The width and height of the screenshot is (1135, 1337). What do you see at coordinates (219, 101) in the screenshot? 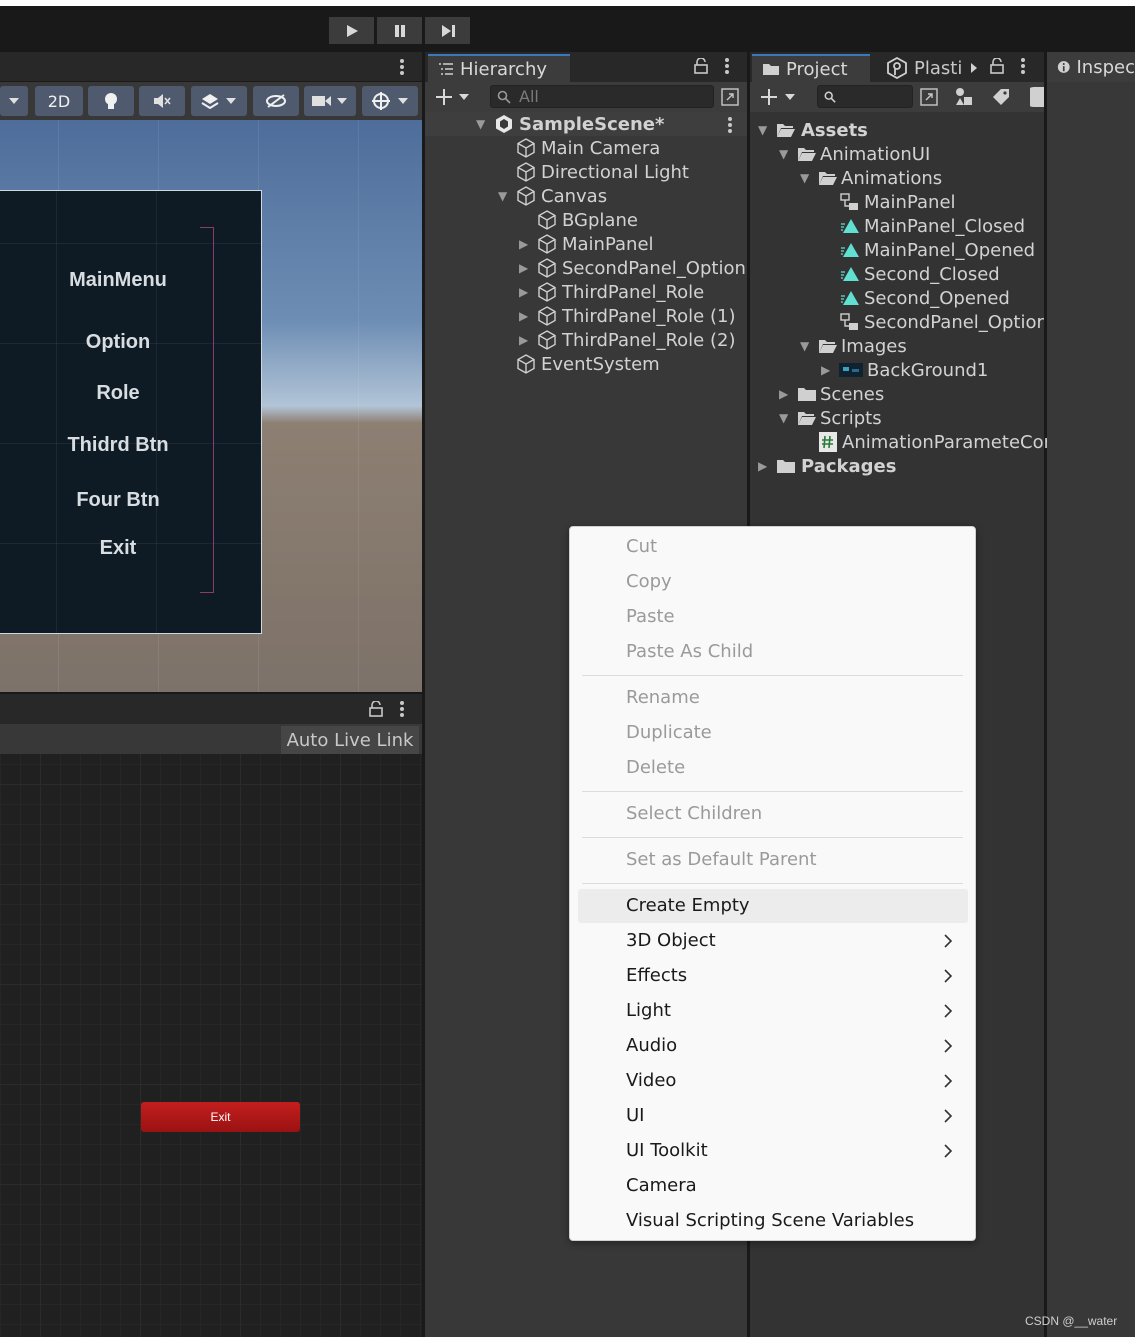
I see `effects-dropdown` at bounding box center [219, 101].